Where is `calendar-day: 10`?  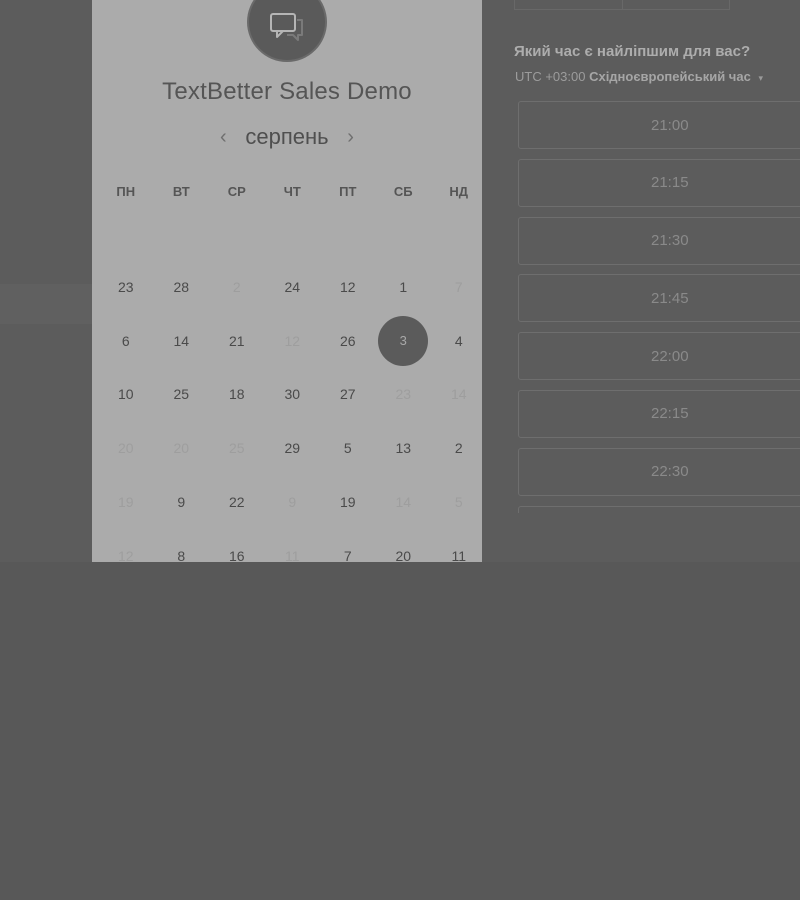
calendar-day: 10 is located at coordinates (126, 395).